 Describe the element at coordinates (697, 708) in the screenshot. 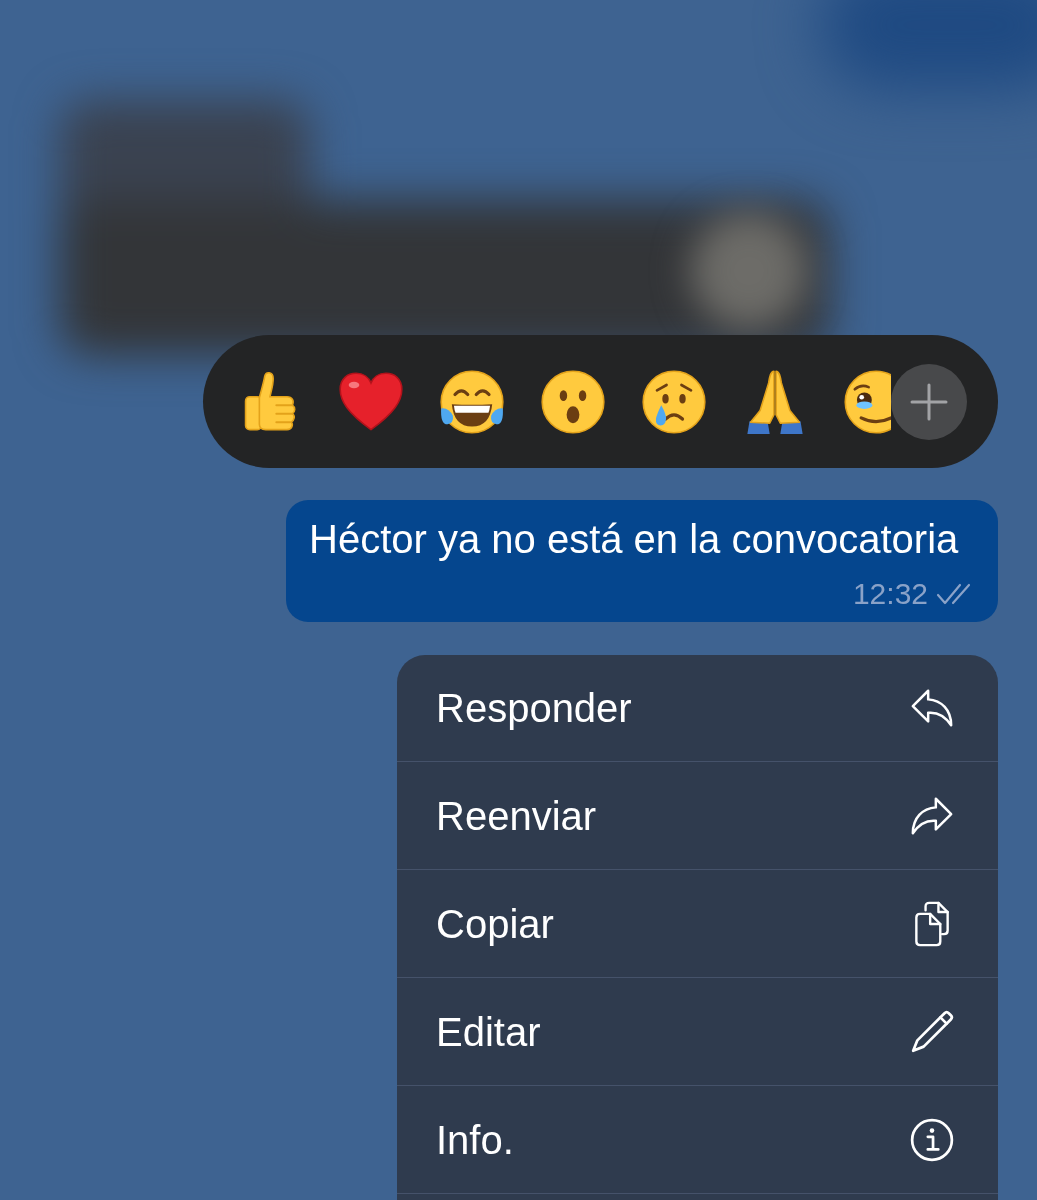

I see `menu-item: Responder` at that location.